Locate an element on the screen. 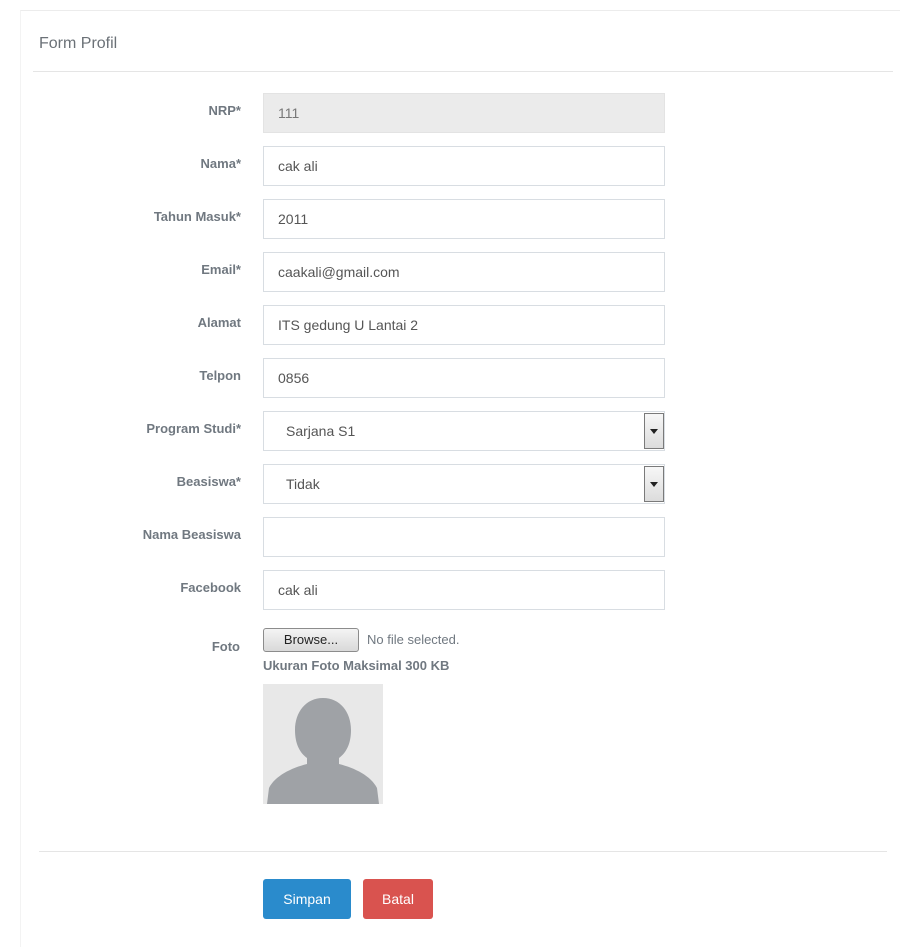 The height and width of the screenshot is (947, 908). form-row-facebook: Facebook cak ali is located at coordinates (461, 590).